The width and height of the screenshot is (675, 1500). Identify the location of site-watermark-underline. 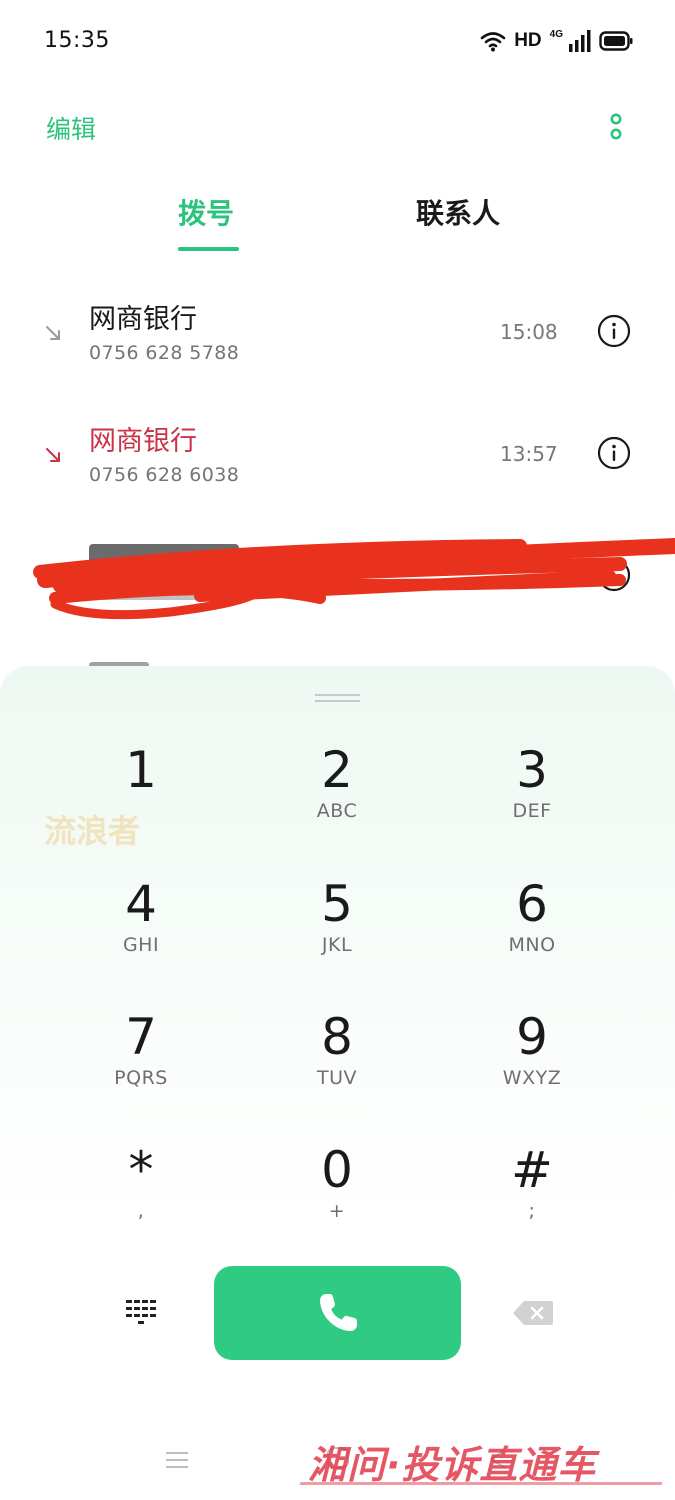
(481, 1483).